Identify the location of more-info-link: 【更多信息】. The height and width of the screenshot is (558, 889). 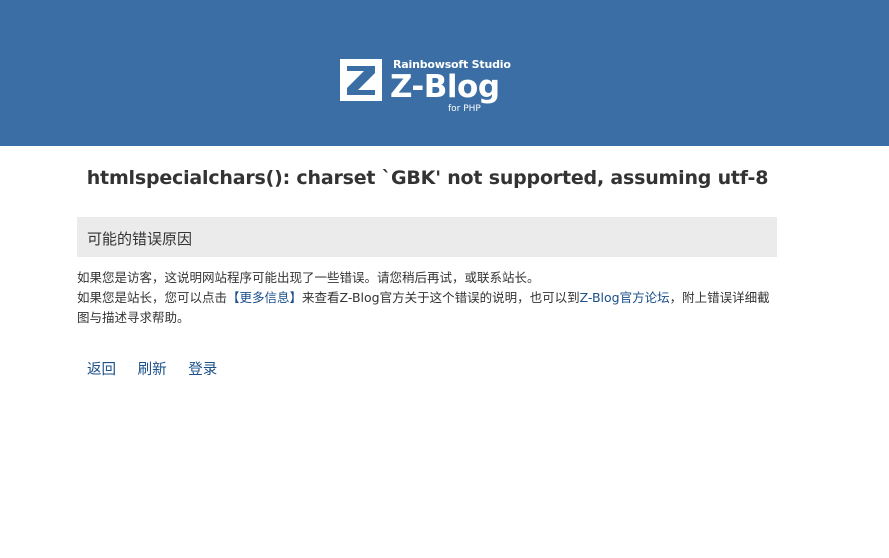
(264, 297).